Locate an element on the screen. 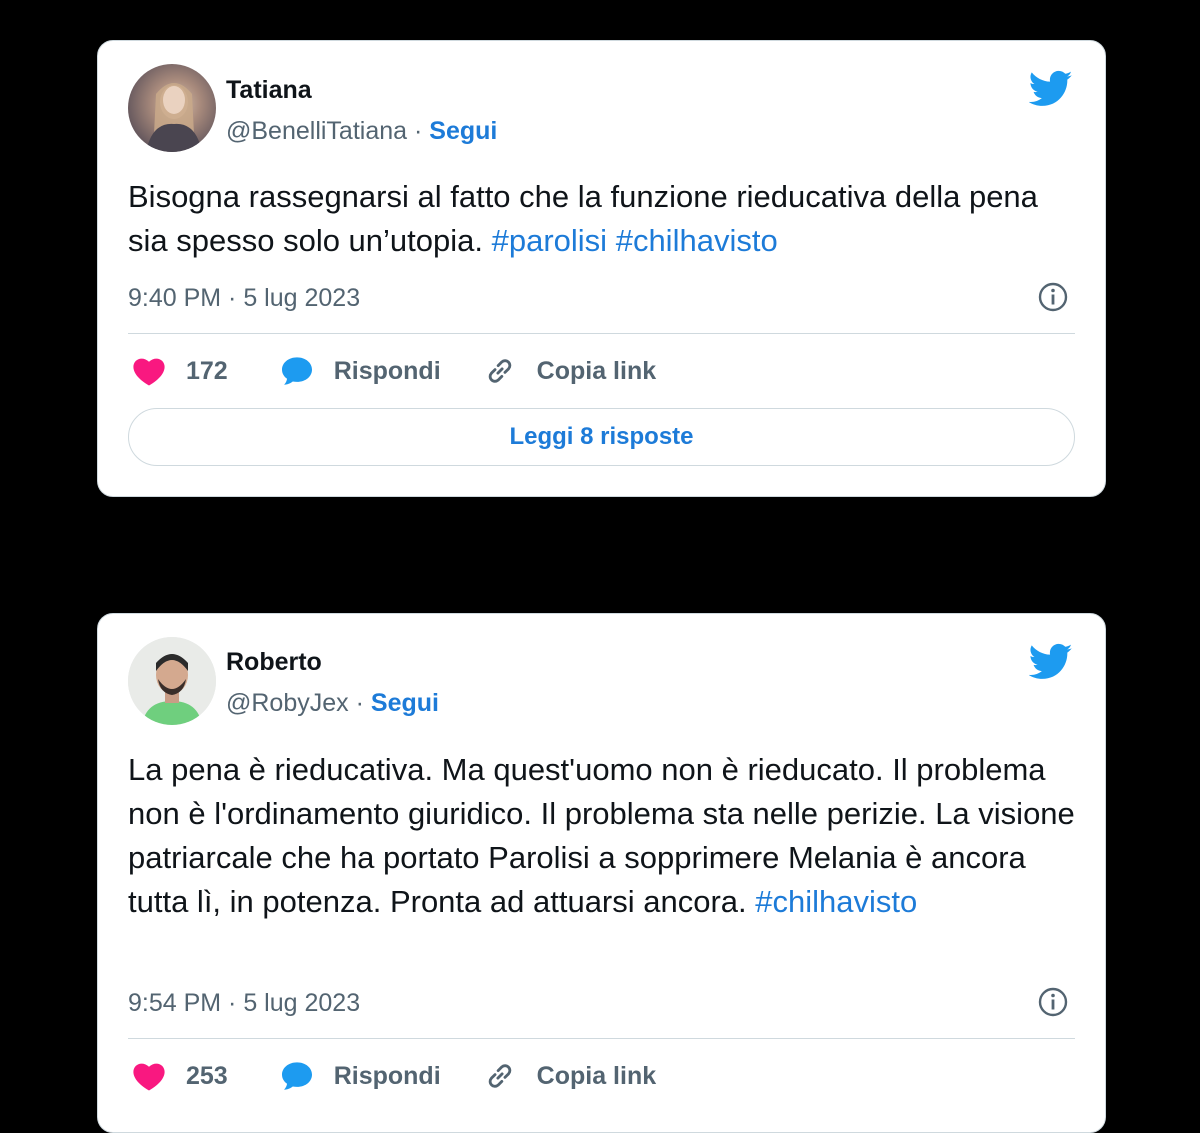  author-name: Roberto is located at coordinates (274, 662).